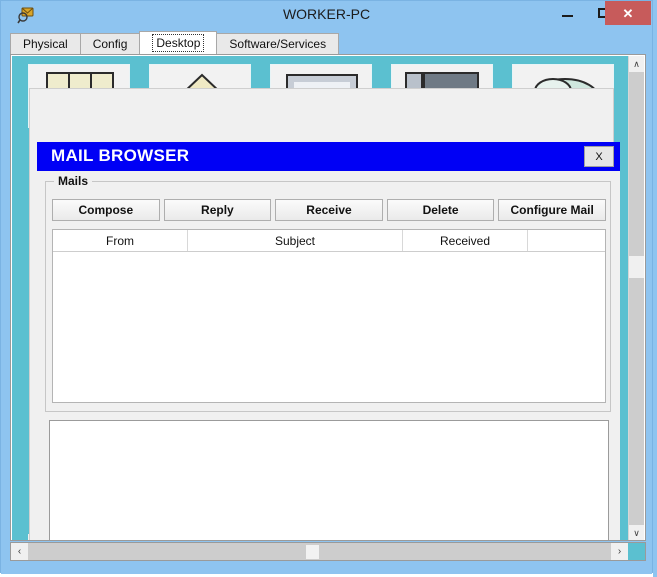 Image resolution: width=657 pixels, height=577 pixels. I want to click on scroll-down-icon: ∨, so click(636, 532).